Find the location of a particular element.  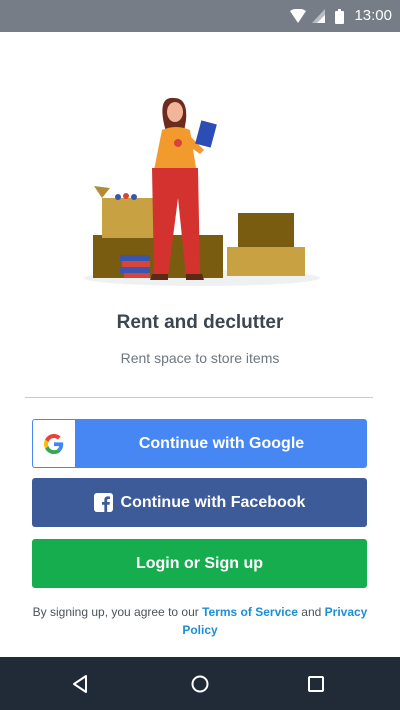

login-button-label: Login or Sign up is located at coordinates (199, 563).